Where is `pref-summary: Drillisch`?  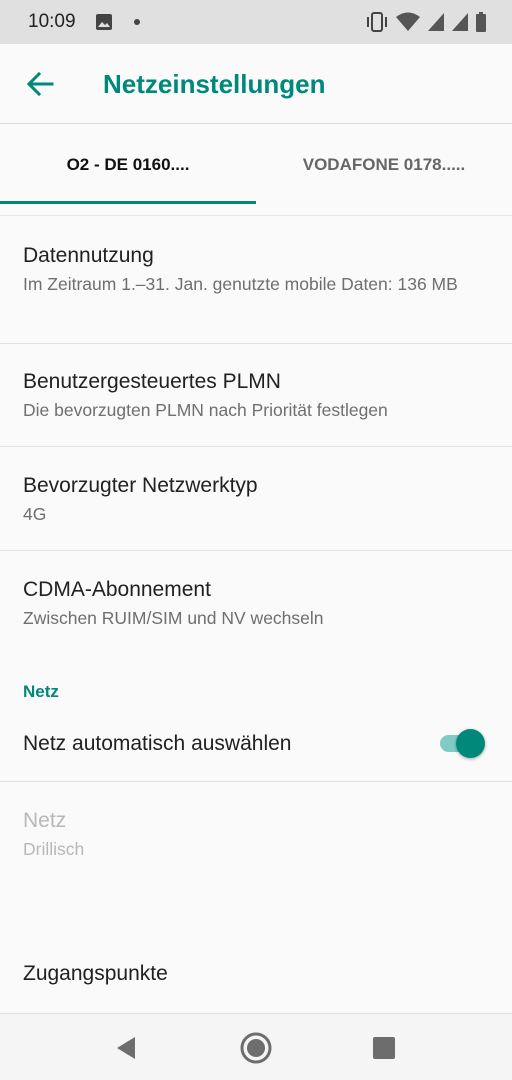 pref-summary: Drillisch is located at coordinates (54, 849).